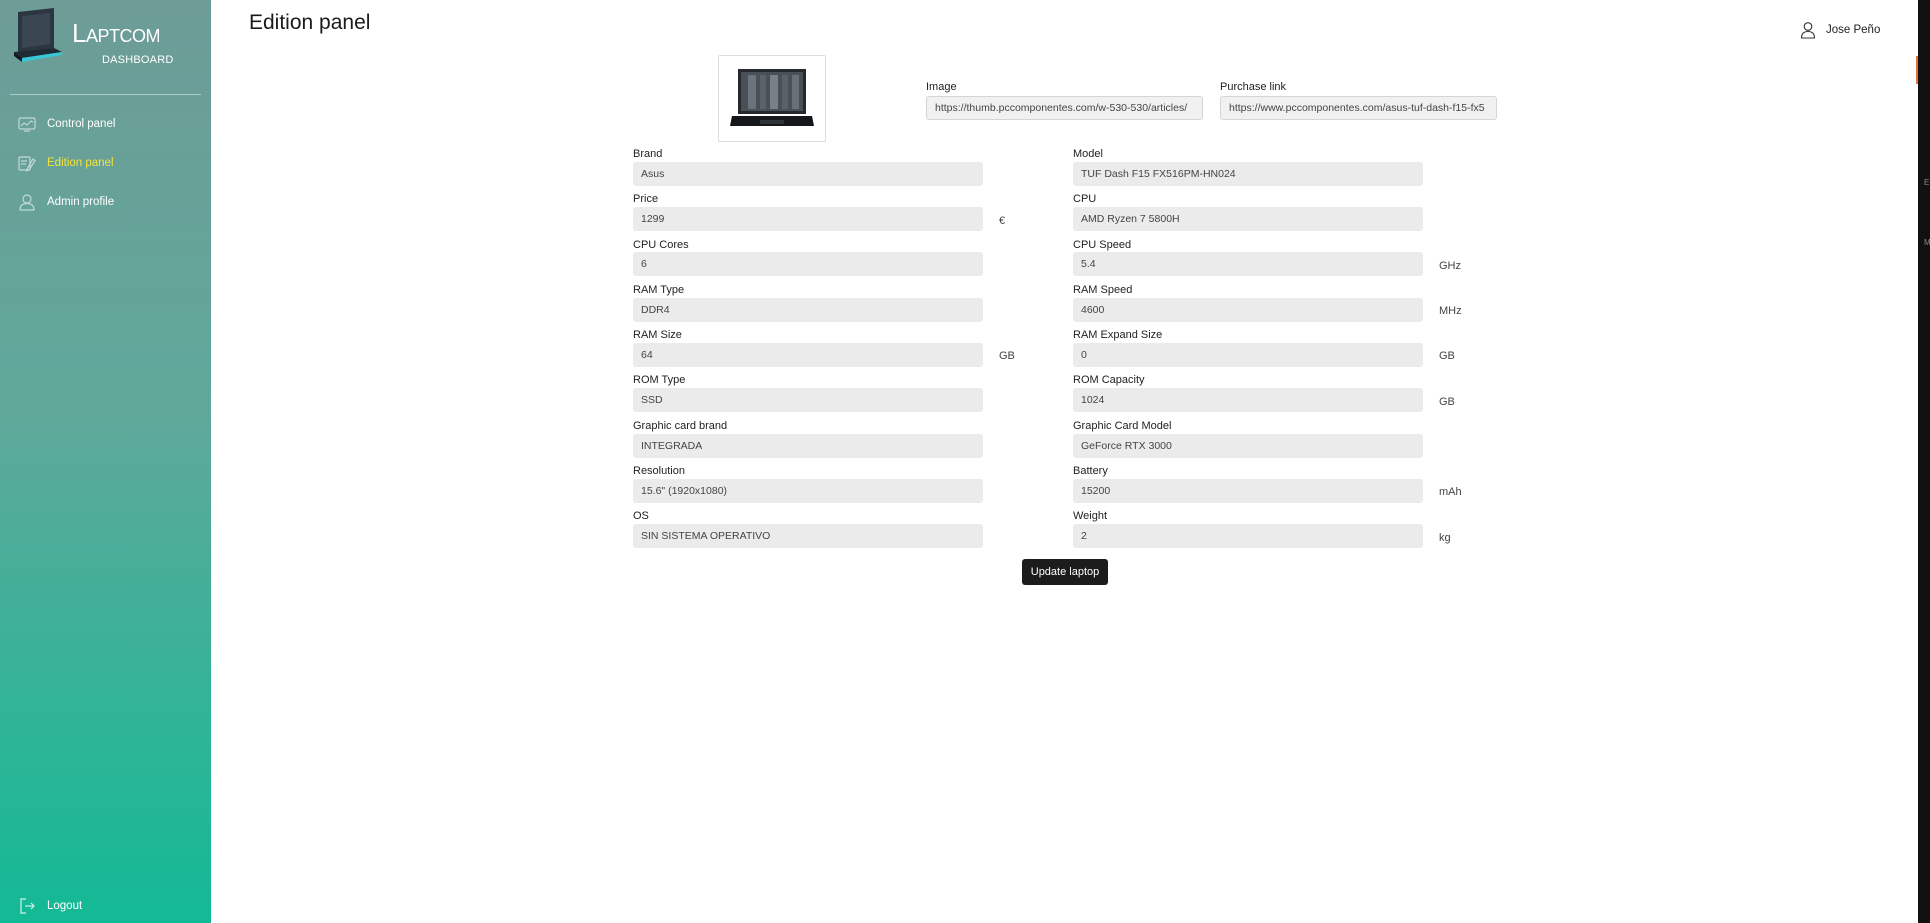 This screenshot has height=923, width=1930. I want to click on rom-capacity-unit: GB, so click(1447, 402).